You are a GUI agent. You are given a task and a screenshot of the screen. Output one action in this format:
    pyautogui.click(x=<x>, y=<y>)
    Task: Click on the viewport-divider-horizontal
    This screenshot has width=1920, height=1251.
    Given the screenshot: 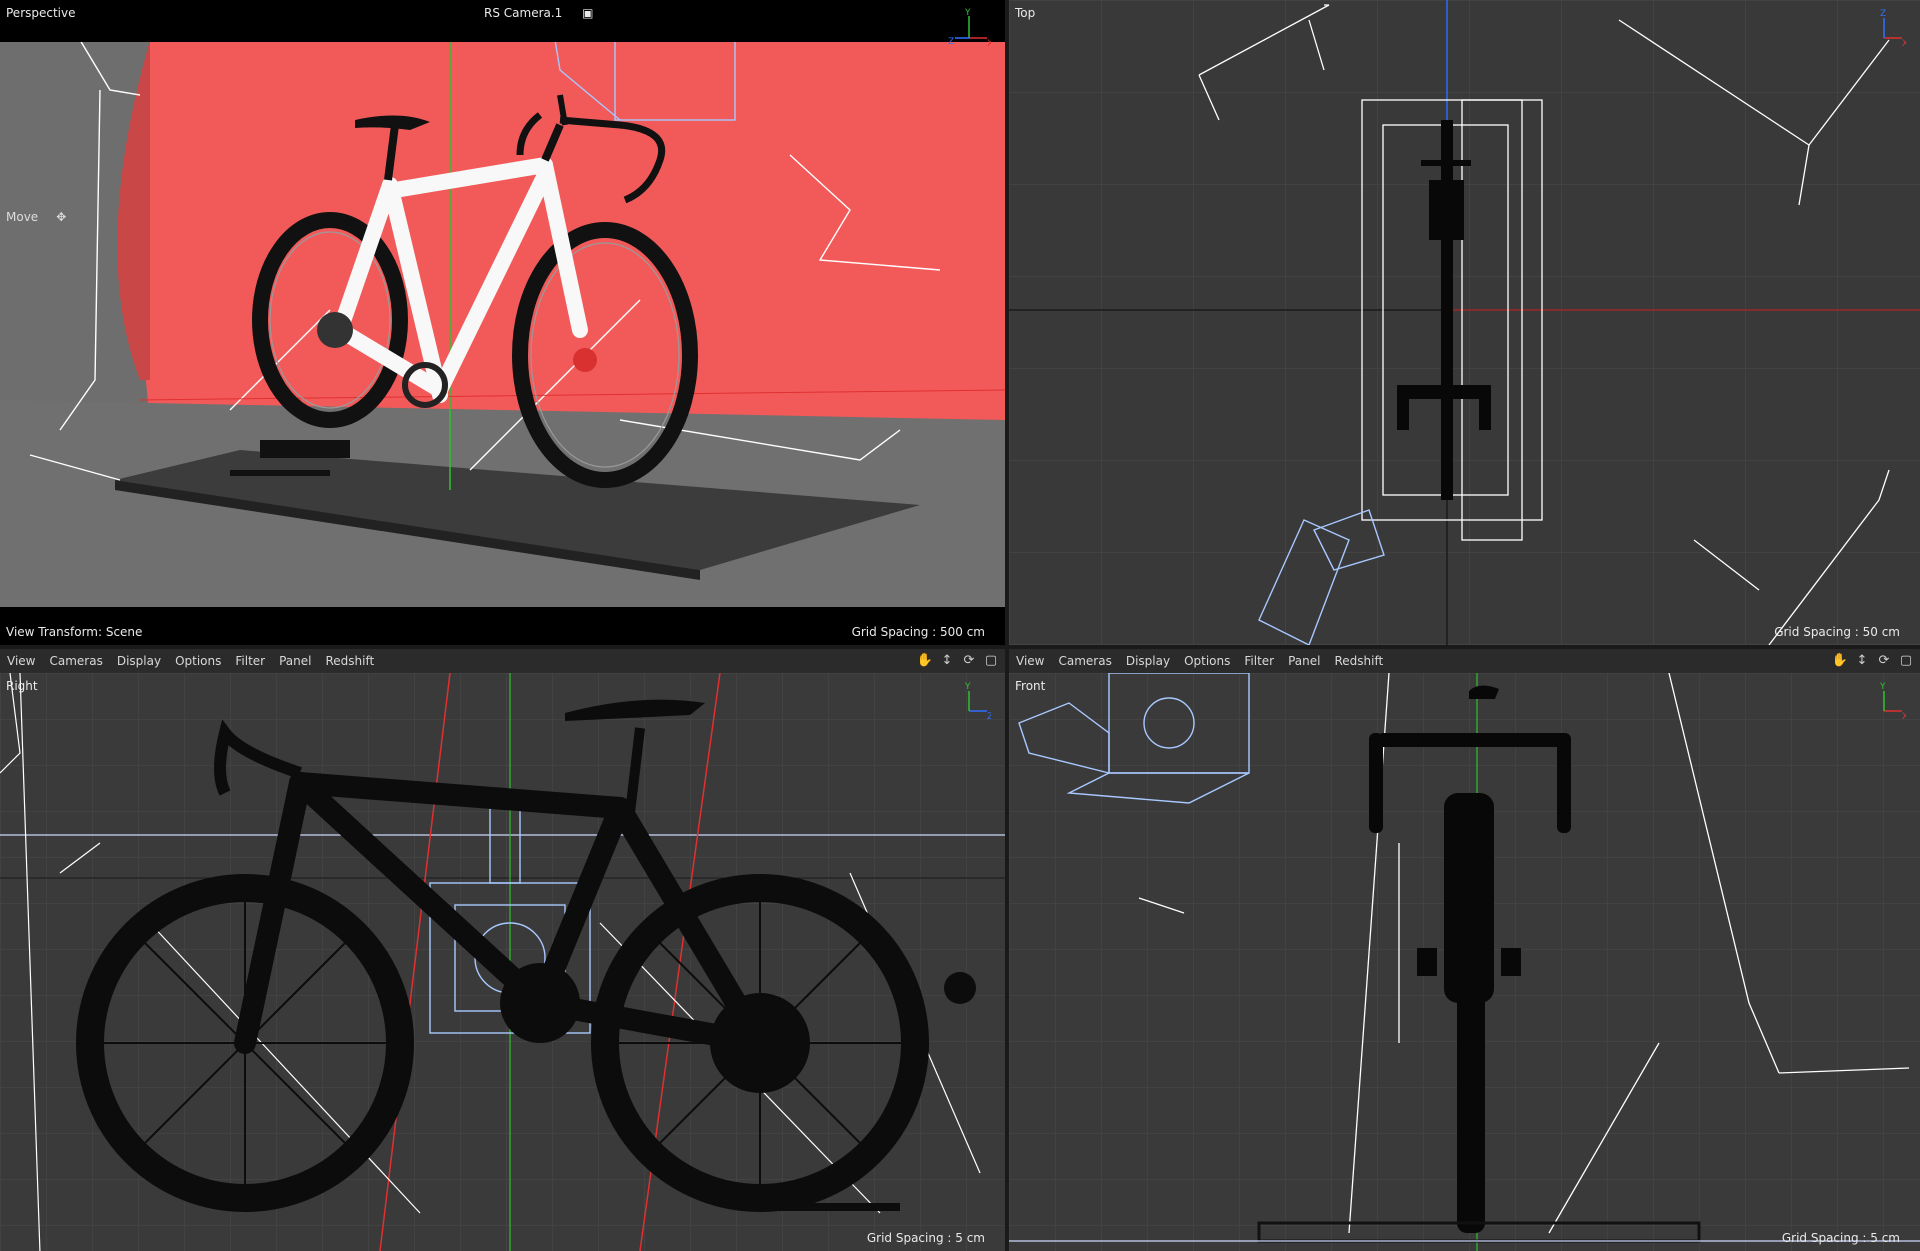 What is the action you would take?
    pyautogui.click(x=960, y=647)
    